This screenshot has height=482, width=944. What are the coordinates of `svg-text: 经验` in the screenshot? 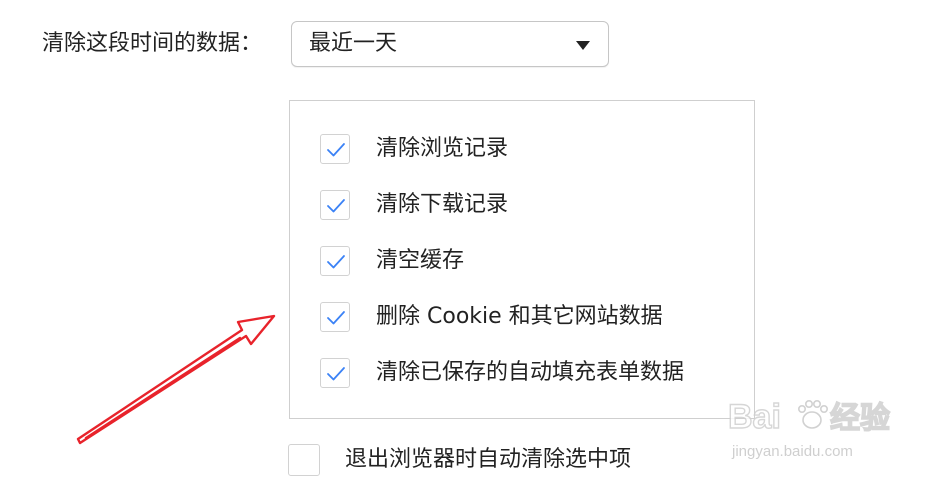 It's located at (860, 418).